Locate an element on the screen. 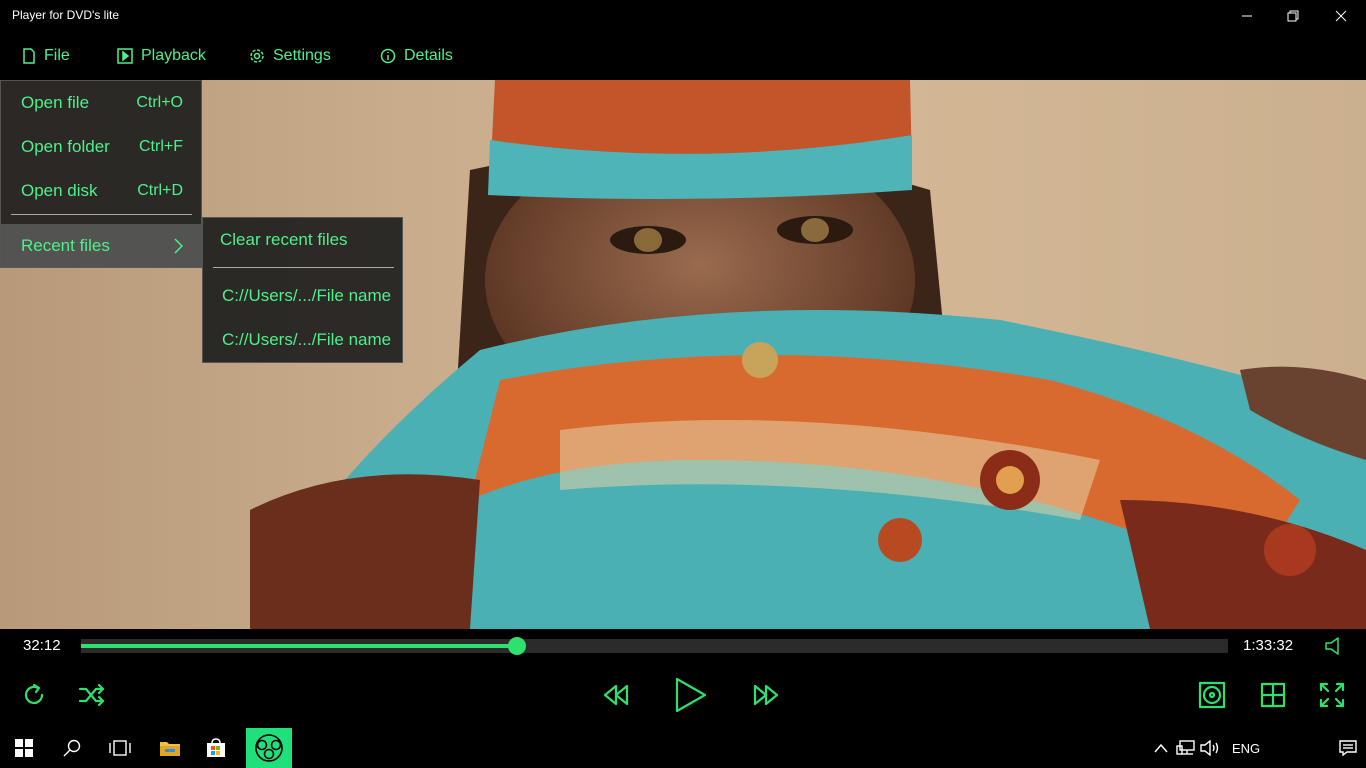  menu-details: Details is located at coordinates (416, 56).